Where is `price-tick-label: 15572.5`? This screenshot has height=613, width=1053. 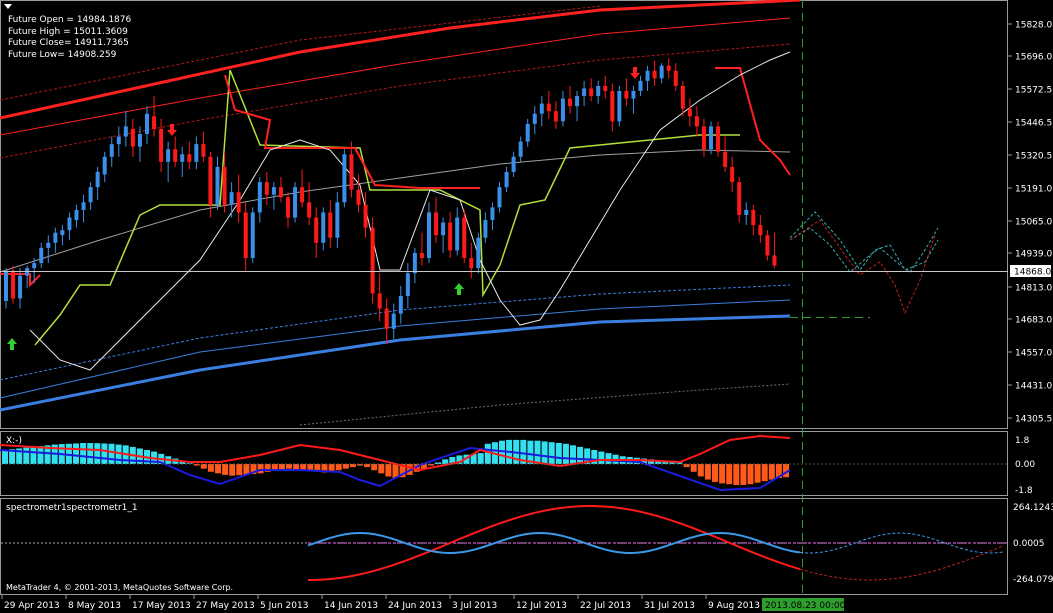
price-tick-label: 15572.5 is located at coordinates (1033, 91).